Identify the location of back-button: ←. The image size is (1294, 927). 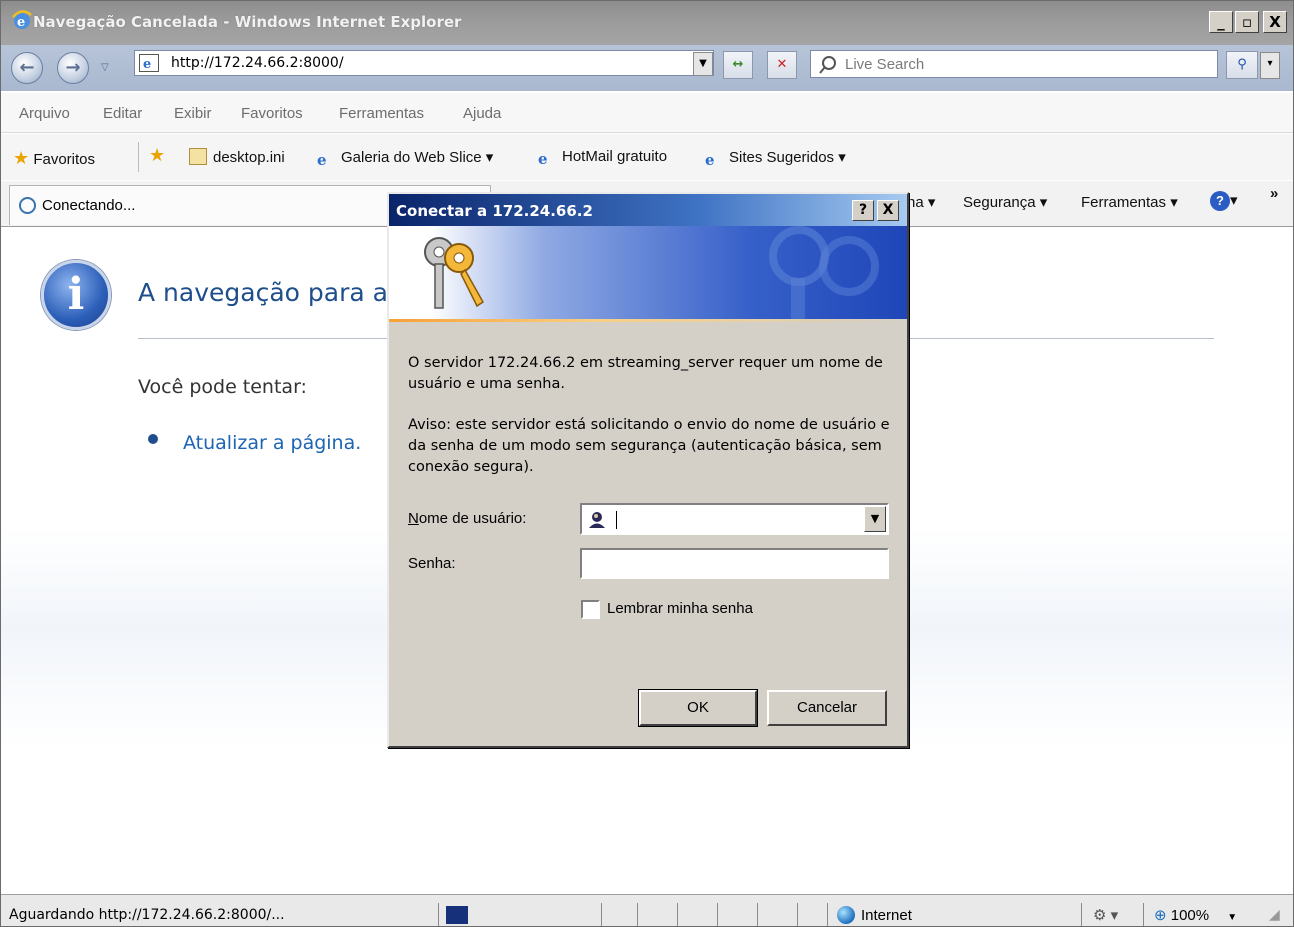
(27, 68).